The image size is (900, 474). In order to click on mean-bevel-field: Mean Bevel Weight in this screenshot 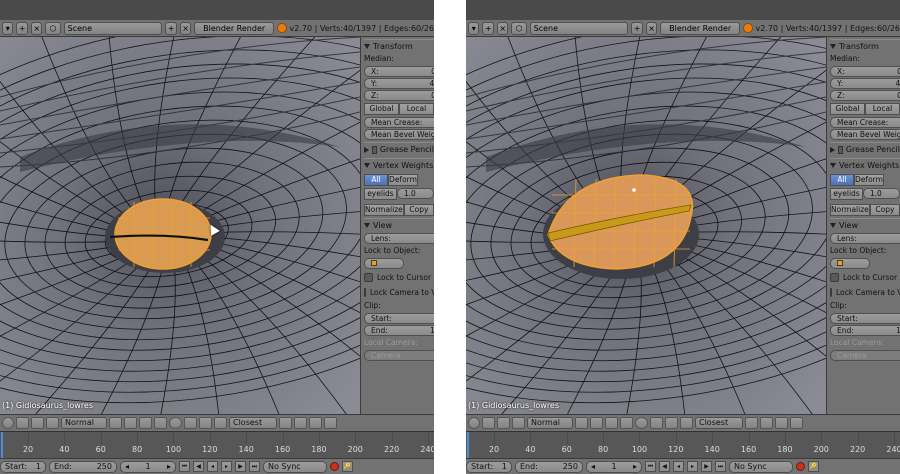, I will do `click(865, 134)`.